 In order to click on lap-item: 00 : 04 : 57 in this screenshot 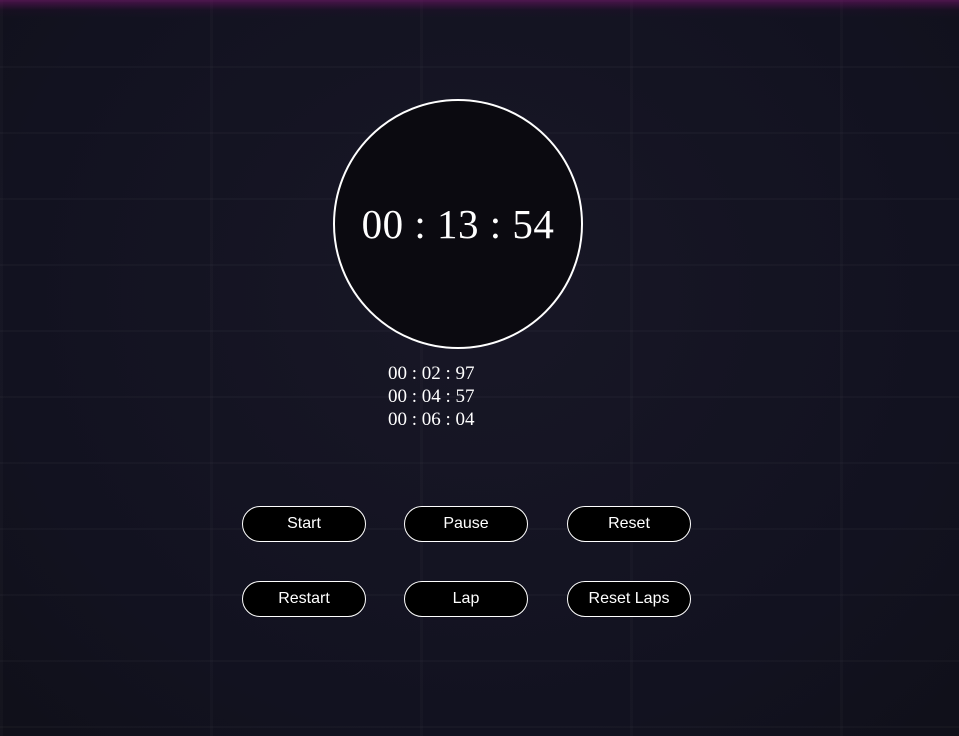, I will do `click(431, 396)`.